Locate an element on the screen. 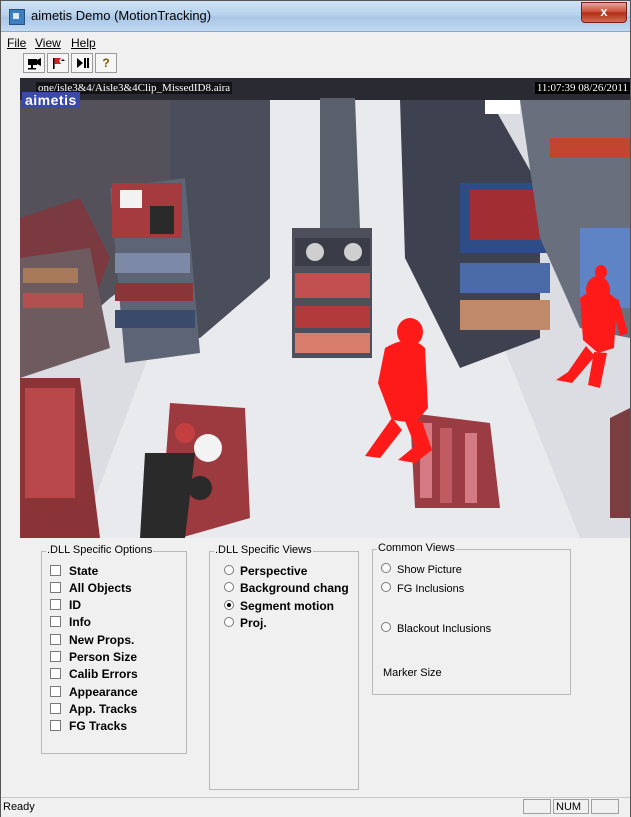  option-all-objects: All Objects is located at coordinates (91, 588).